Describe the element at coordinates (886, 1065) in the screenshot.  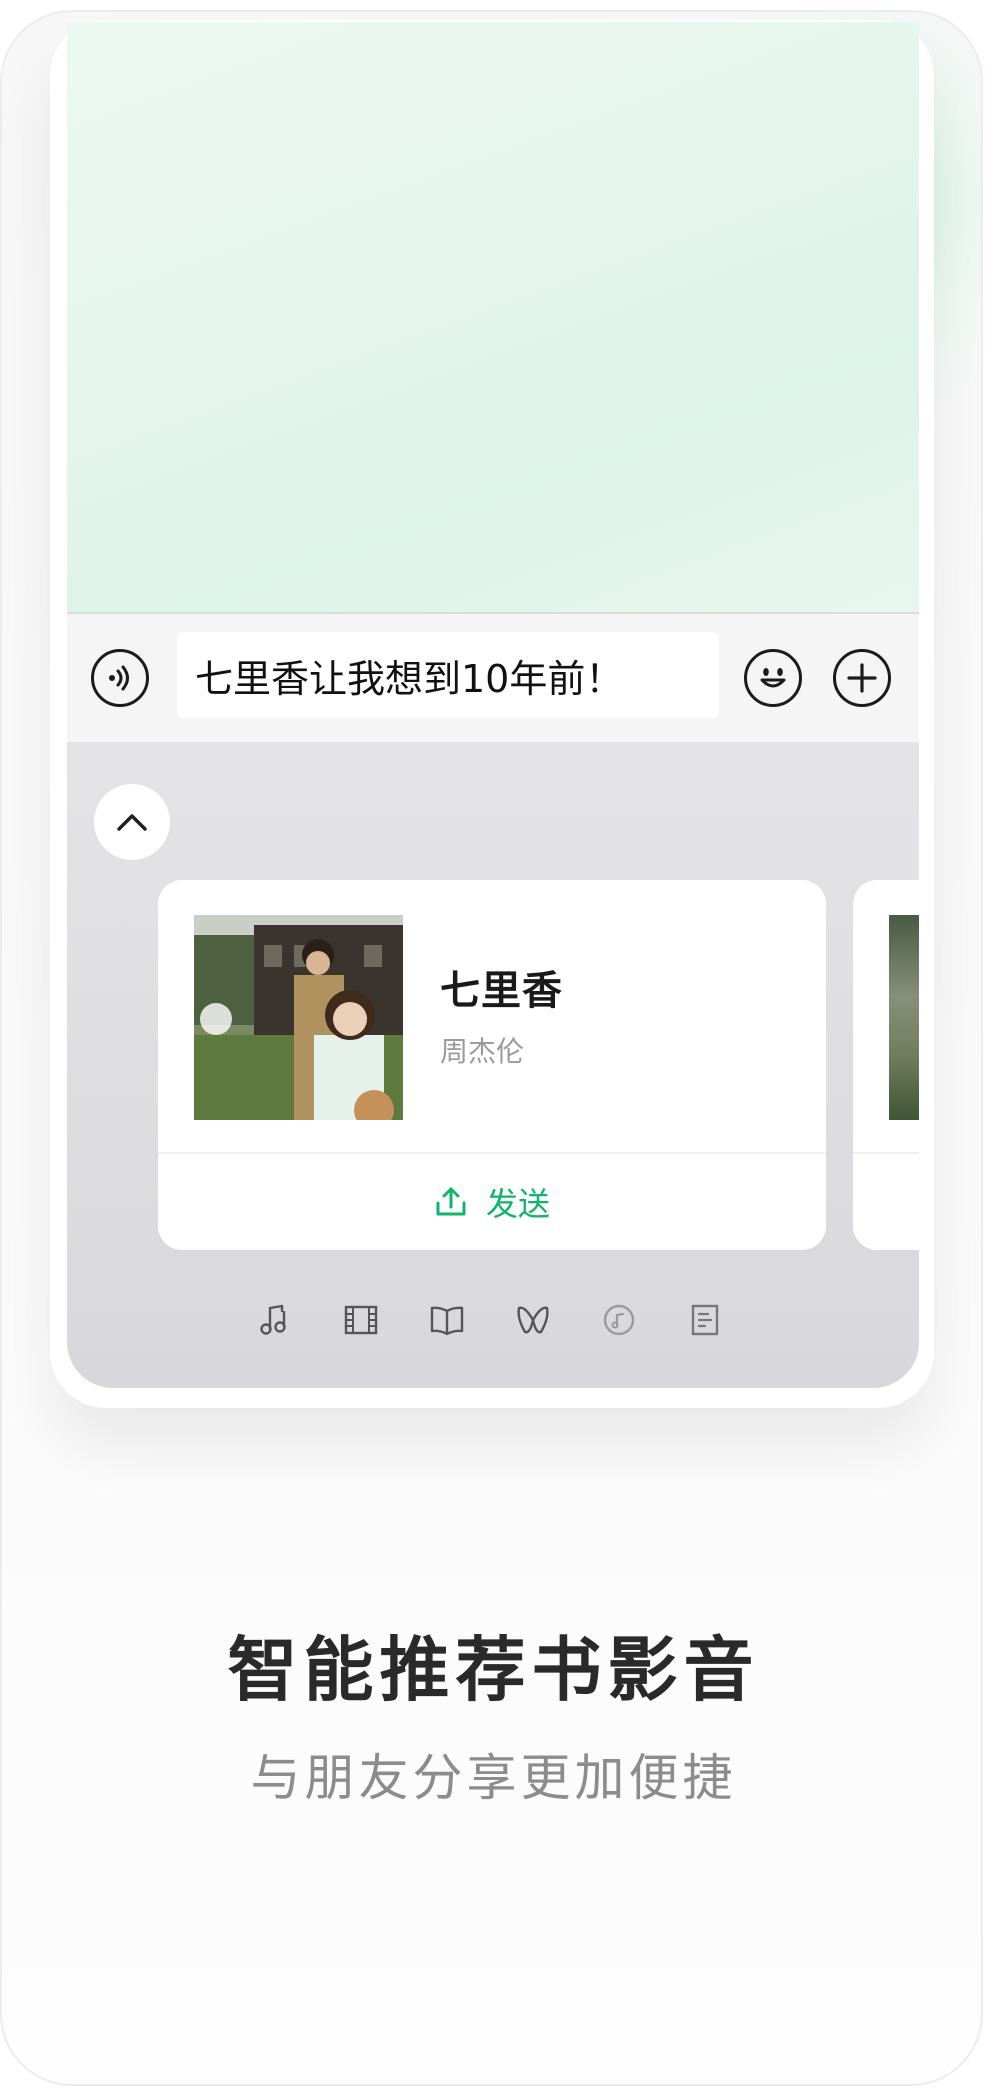
I see `next-card` at that location.